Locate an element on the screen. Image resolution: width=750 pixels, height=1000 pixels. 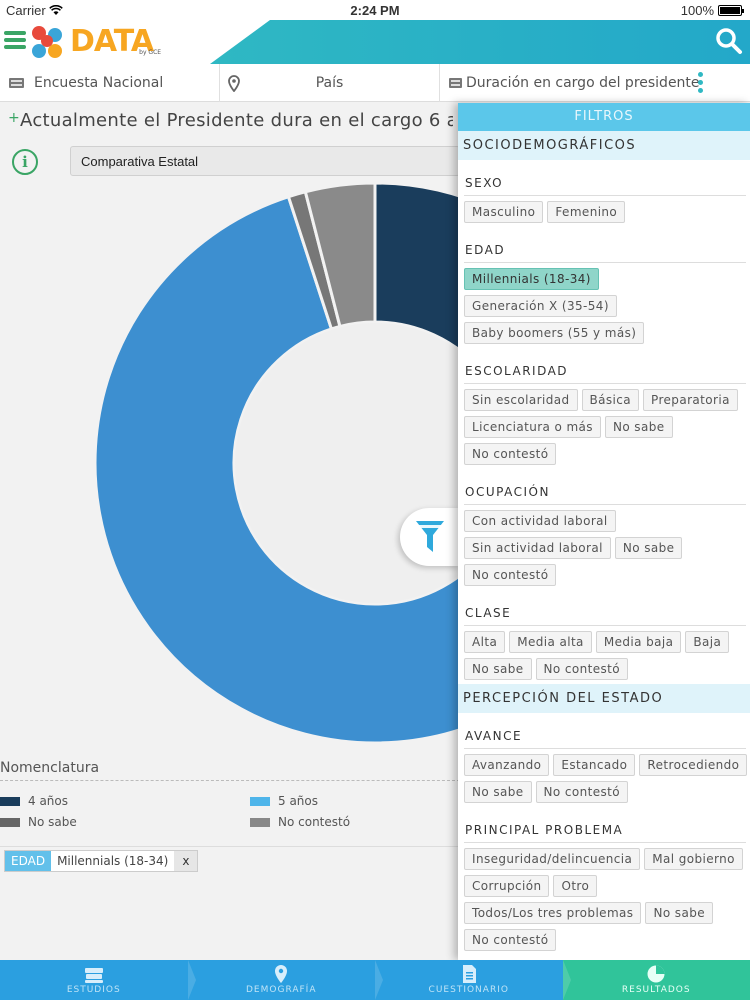
nav-resultados: RESULTADOS is located at coordinates (656, 980).